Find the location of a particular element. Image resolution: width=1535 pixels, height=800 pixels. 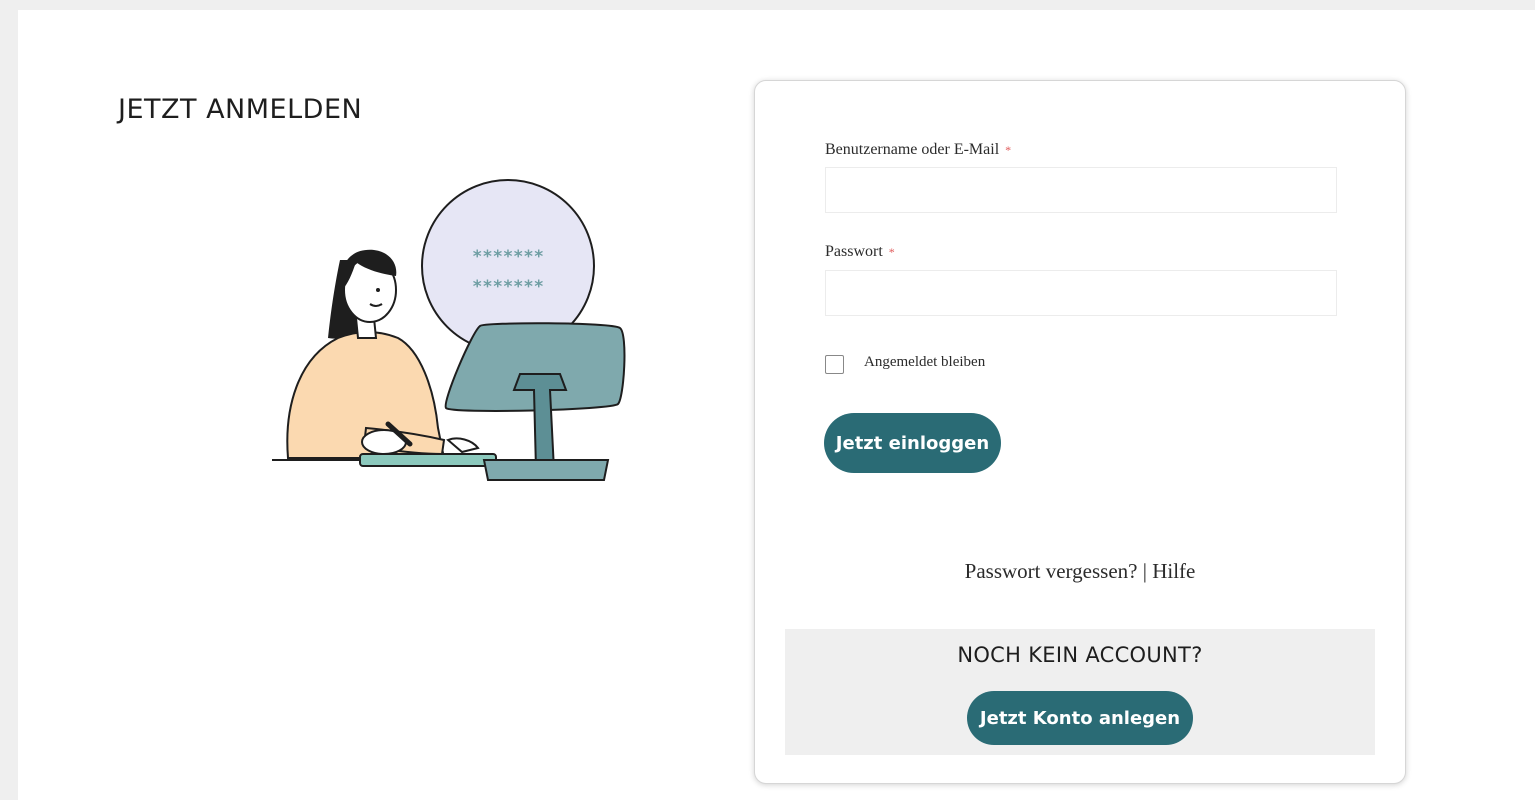

username-label: Benutzername oder E-Mail * is located at coordinates (918, 150).